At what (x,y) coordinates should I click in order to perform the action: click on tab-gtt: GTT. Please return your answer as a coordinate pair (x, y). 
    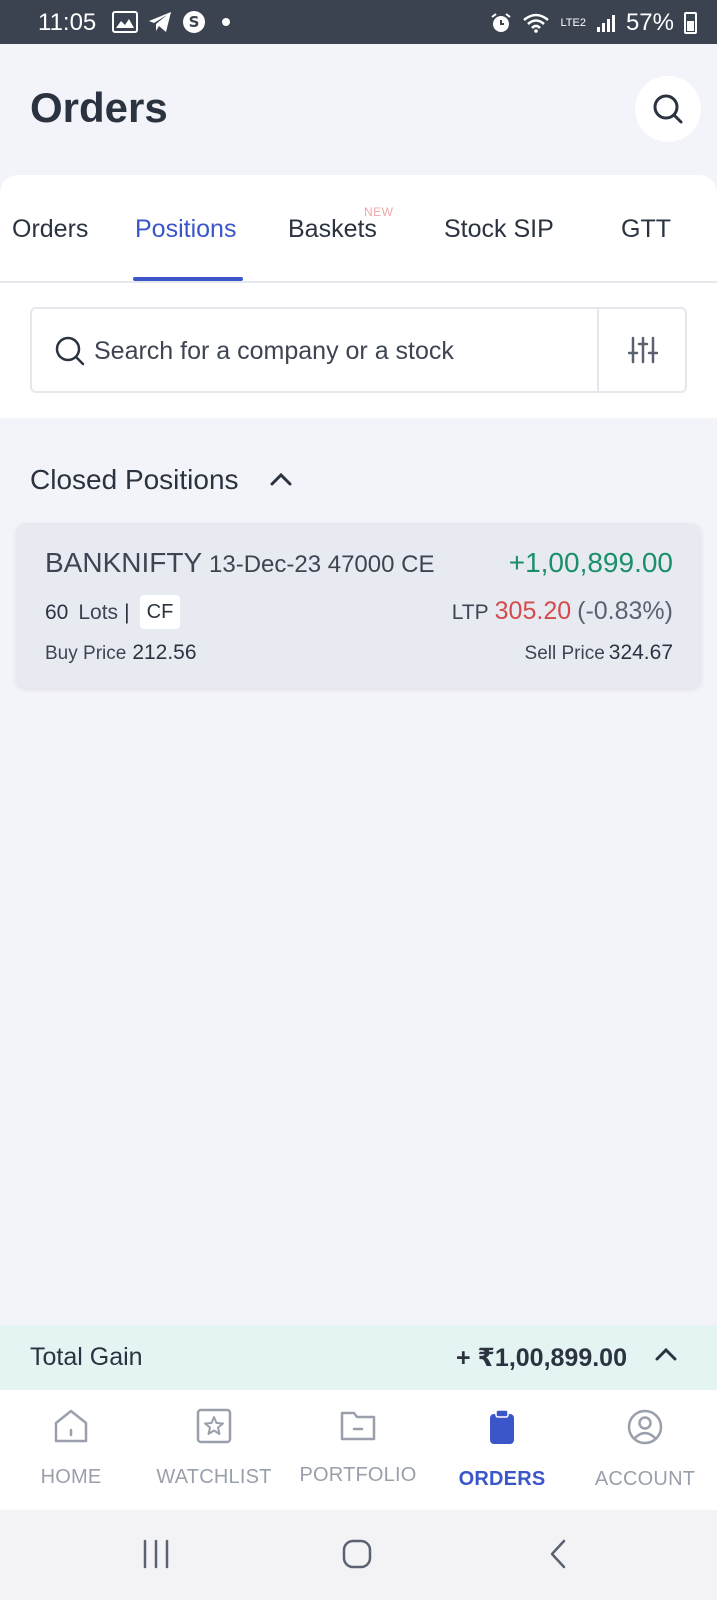
    Looking at the image, I should click on (646, 229).